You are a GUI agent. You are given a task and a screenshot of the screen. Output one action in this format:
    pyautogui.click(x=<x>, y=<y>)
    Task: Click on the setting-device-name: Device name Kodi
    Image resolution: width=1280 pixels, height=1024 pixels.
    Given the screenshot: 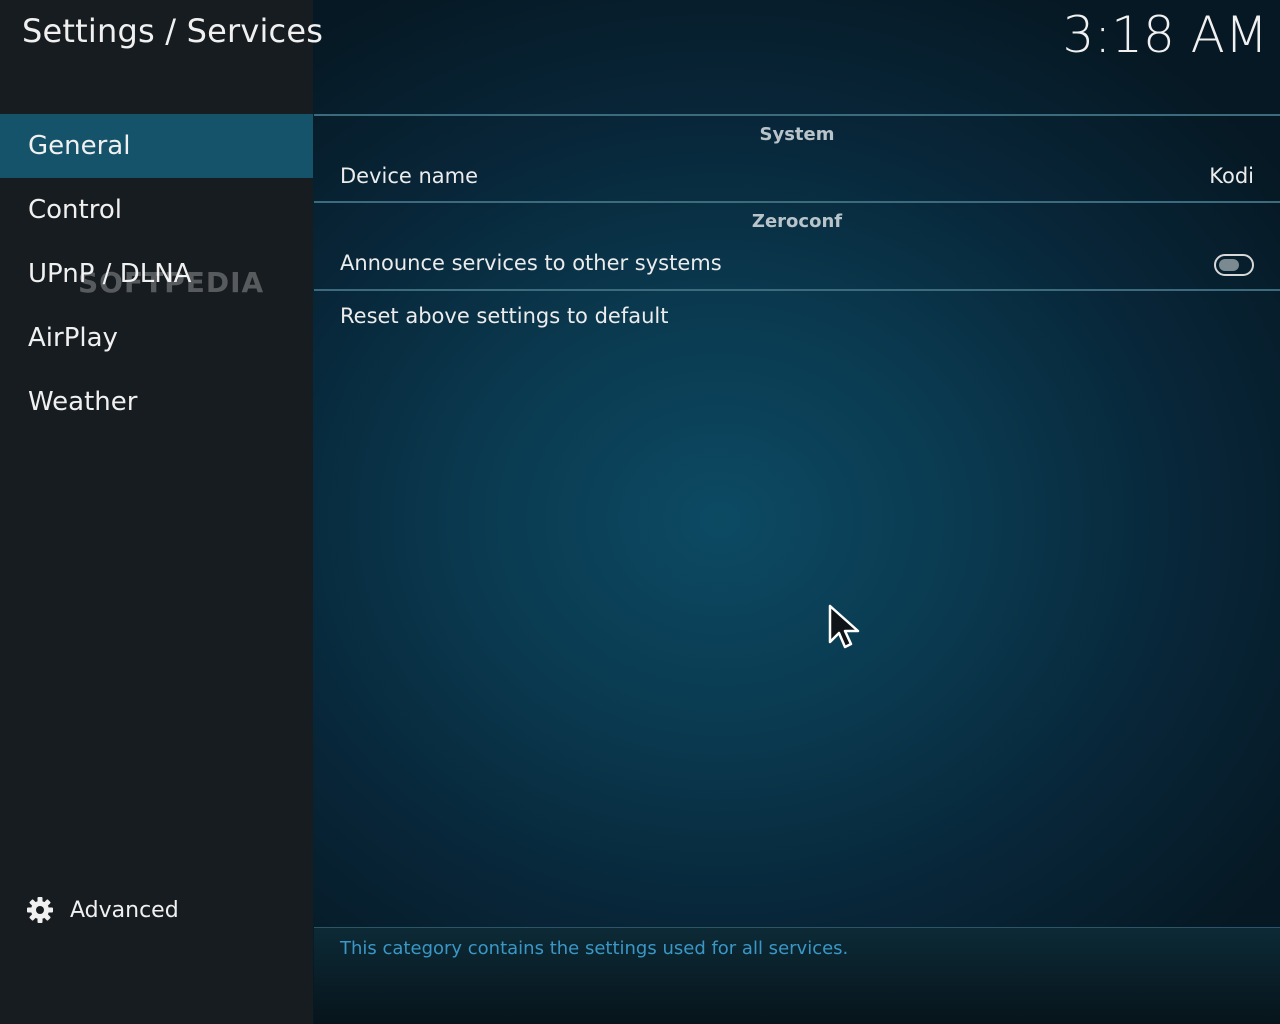 What is the action you would take?
    pyautogui.click(x=797, y=178)
    